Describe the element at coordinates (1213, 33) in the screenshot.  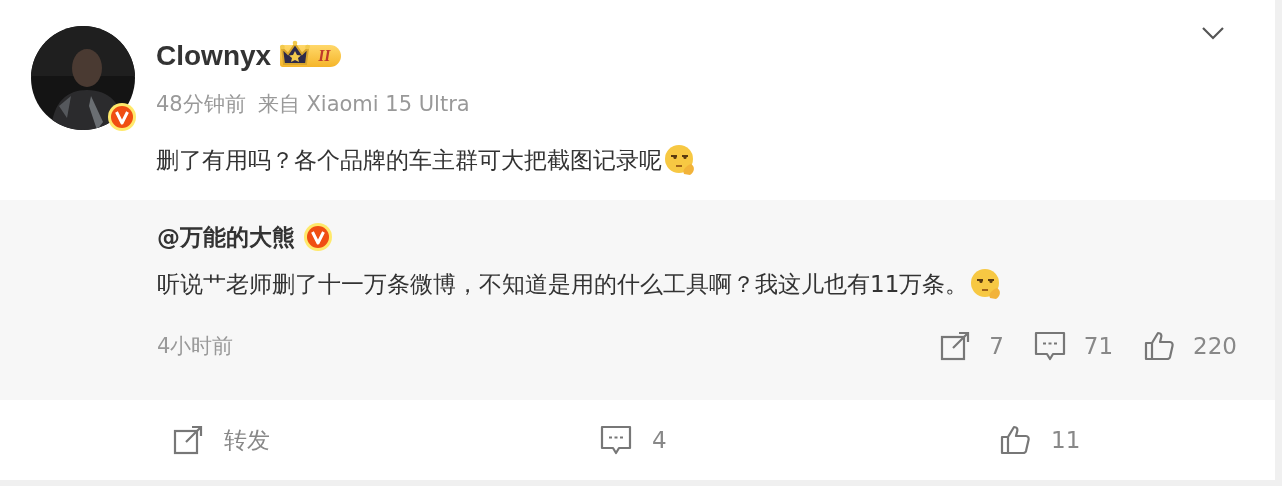
I see `chevron-down-icon` at that location.